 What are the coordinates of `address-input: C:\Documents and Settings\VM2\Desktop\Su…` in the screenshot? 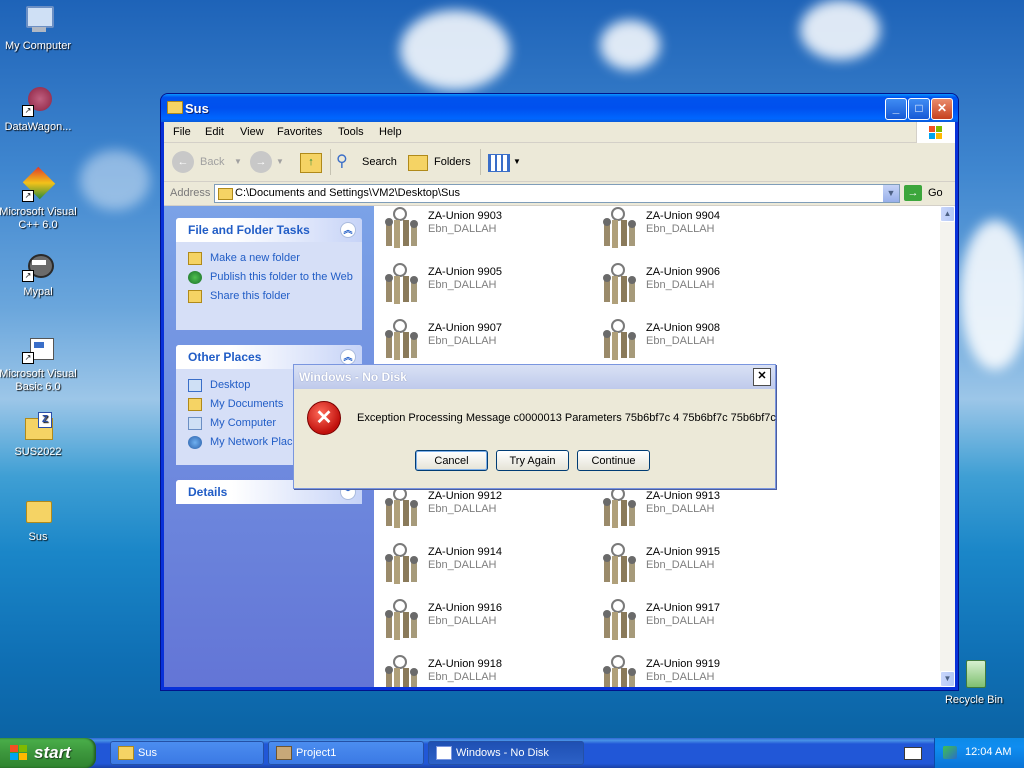 It's located at (557, 193).